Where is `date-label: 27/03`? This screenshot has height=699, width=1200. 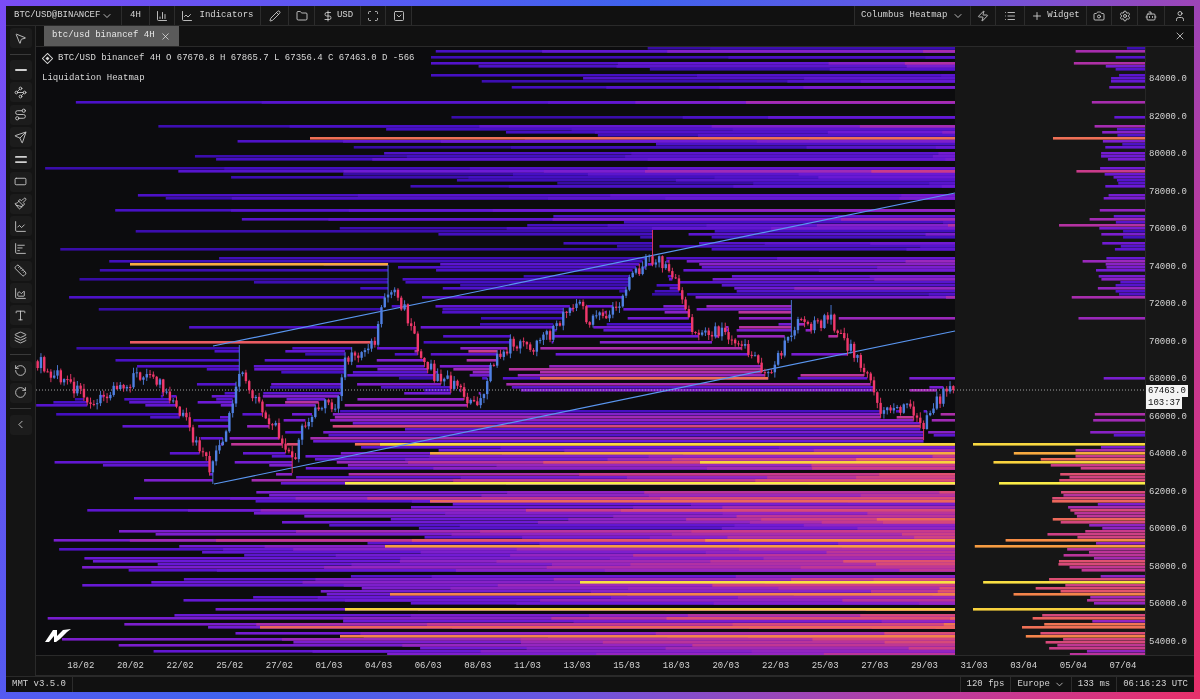
date-label: 27/03 is located at coordinates (875, 665).